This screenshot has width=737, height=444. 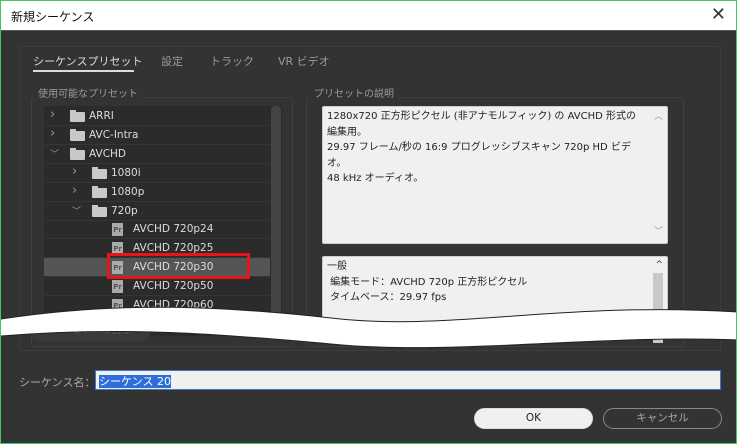 What do you see at coordinates (53, 17) in the screenshot?
I see `window-title: 新規シーケンス` at bounding box center [53, 17].